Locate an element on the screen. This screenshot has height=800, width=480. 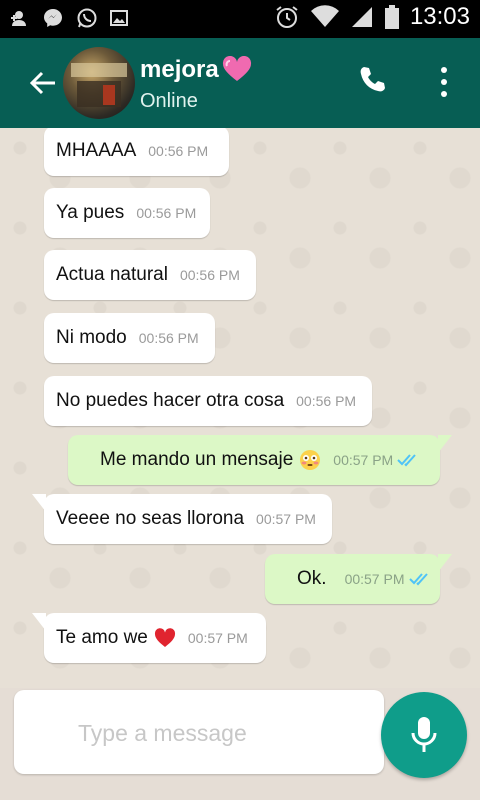
message-composer is located at coordinates (199, 732).